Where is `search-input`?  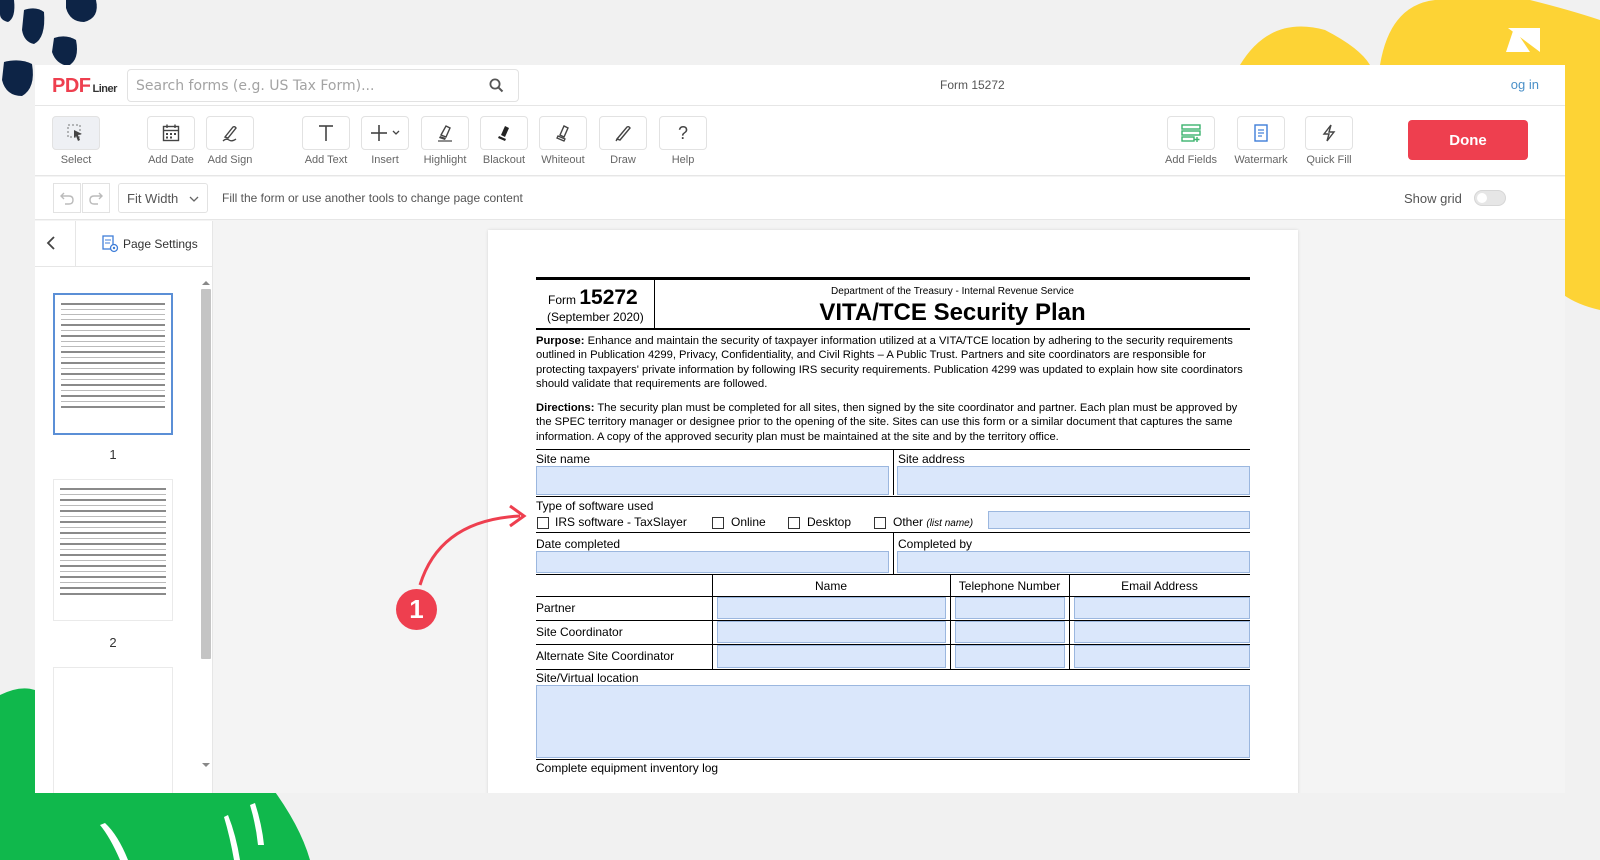 search-input is located at coordinates (301, 86).